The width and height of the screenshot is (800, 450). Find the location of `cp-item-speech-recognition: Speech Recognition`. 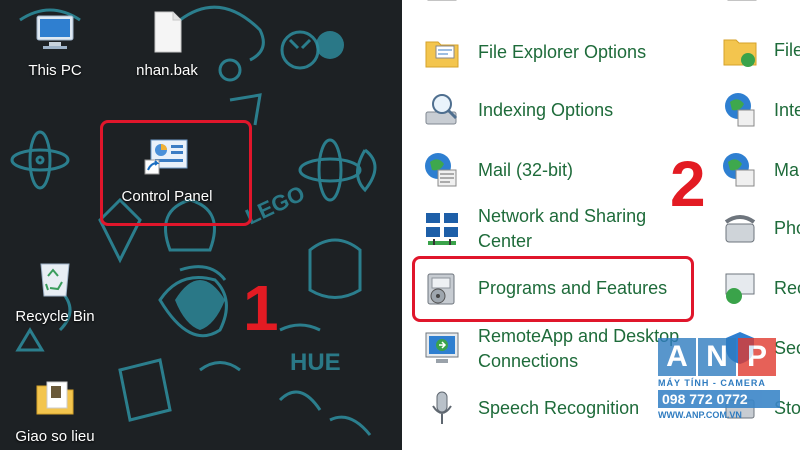

cp-item-speech-recognition: Speech Recognition is located at coordinates (530, 408).